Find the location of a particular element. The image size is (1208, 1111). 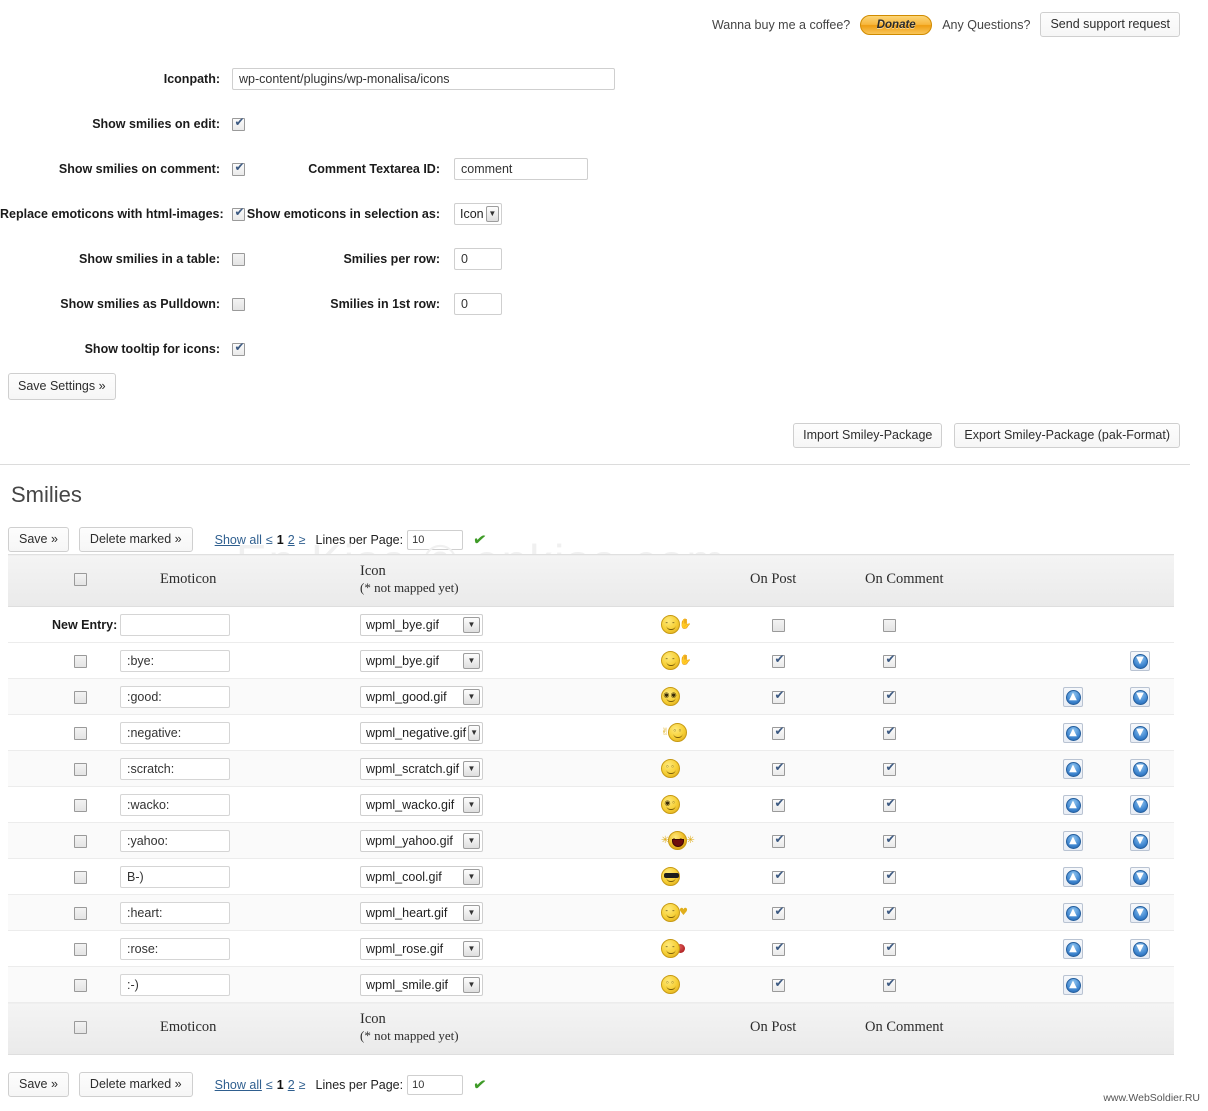

smilies-per-row-input is located at coordinates (478, 258).